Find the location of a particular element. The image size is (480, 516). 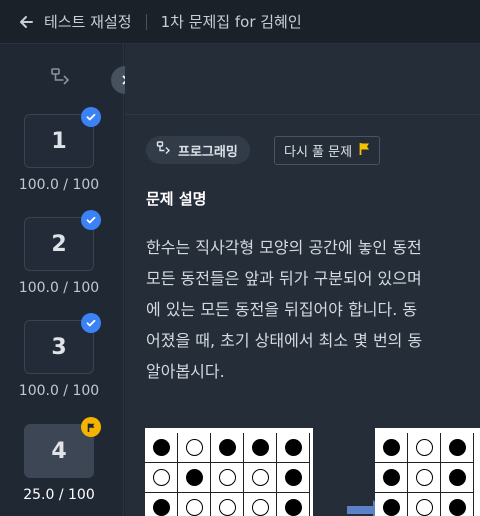

retry-later-button: 다시 풀 문제 is located at coordinates (327, 150).